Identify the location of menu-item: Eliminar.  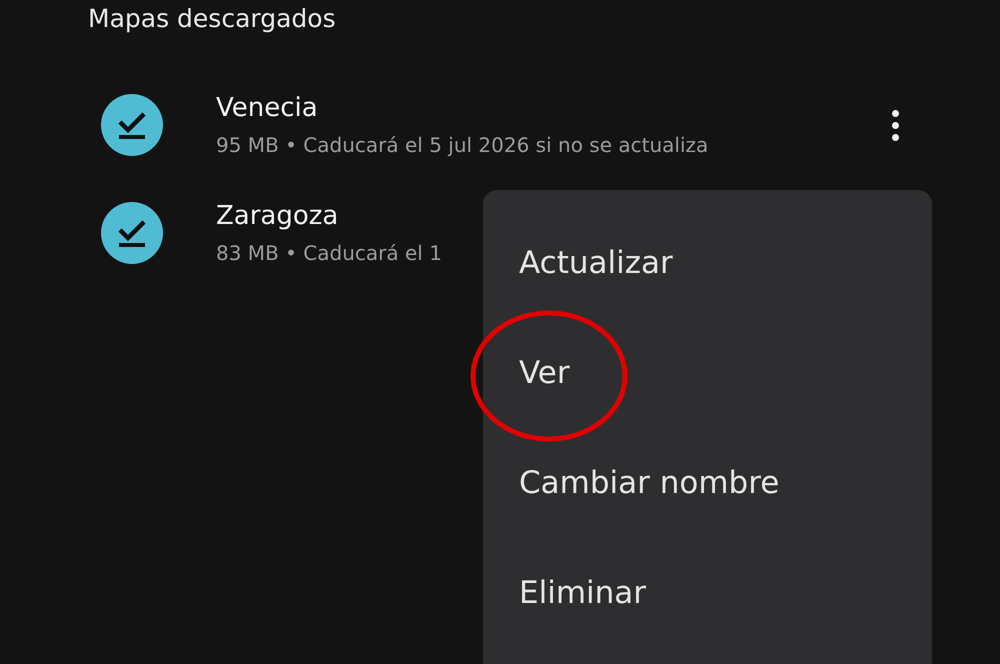
(582, 593).